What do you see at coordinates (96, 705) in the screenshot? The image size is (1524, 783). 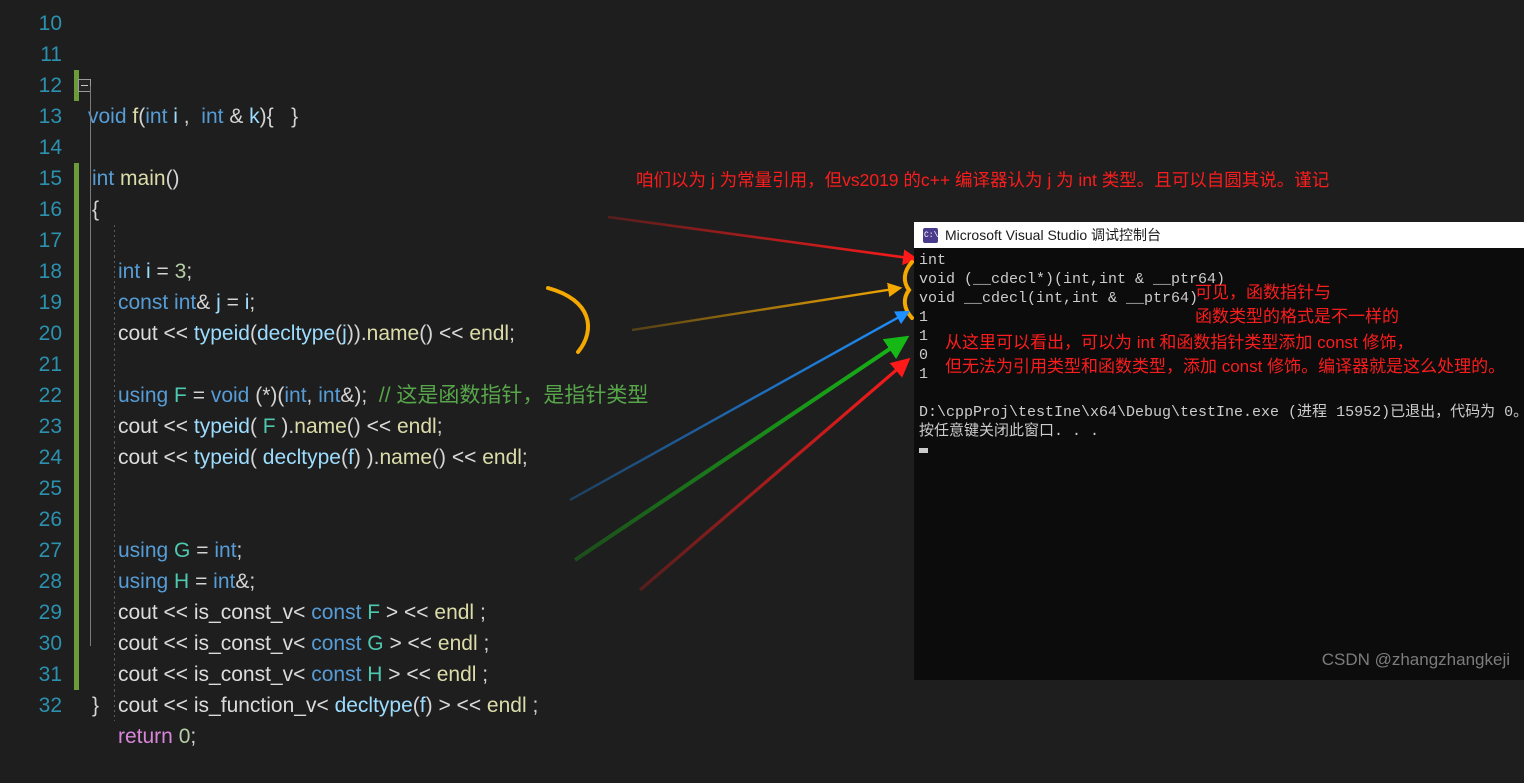 I see `code-text: }` at bounding box center [96, 705].